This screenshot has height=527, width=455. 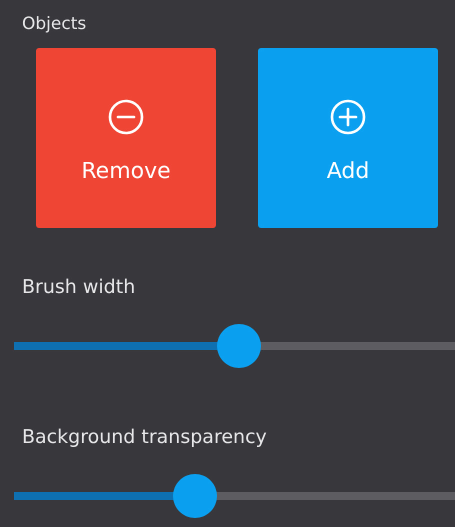 What do you see at coordinates (144, 437) in the screenshot?
I see `slider-label: Background transparency` at bounding box center [144, 437].